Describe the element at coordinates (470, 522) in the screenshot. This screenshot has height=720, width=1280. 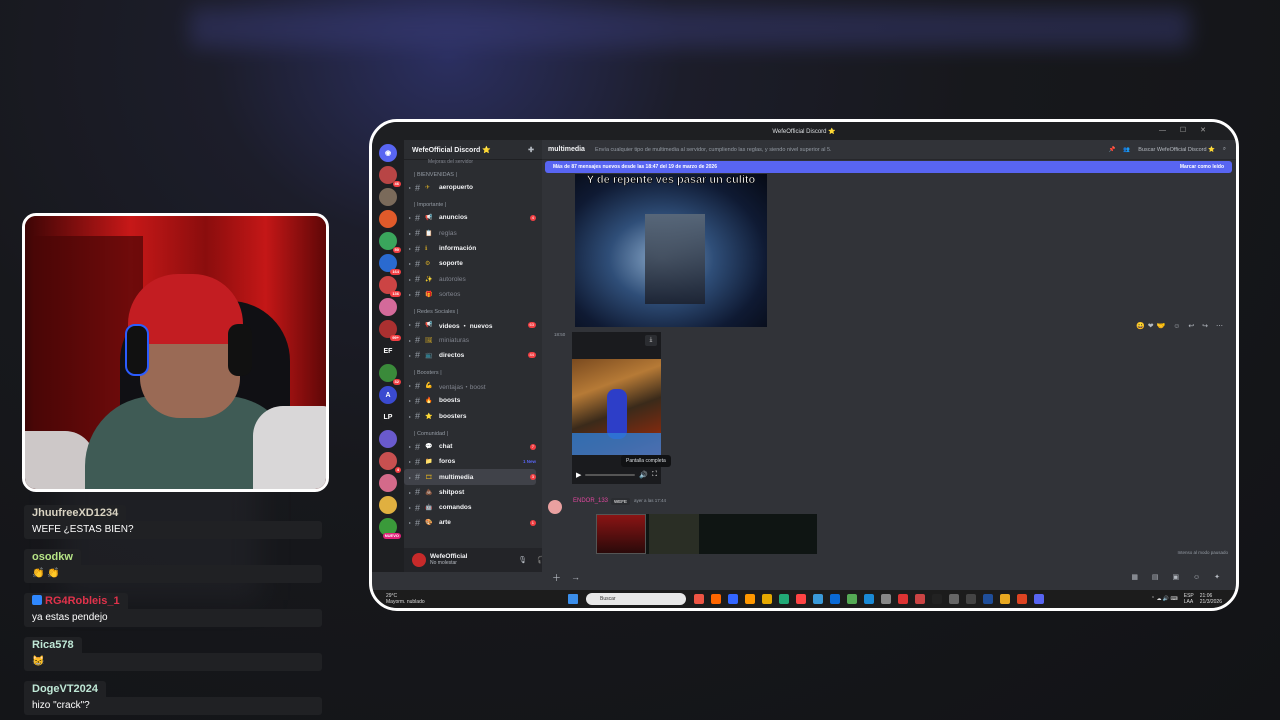
I see `channel-item: ▸ # 🎨 arte 1` at that location.